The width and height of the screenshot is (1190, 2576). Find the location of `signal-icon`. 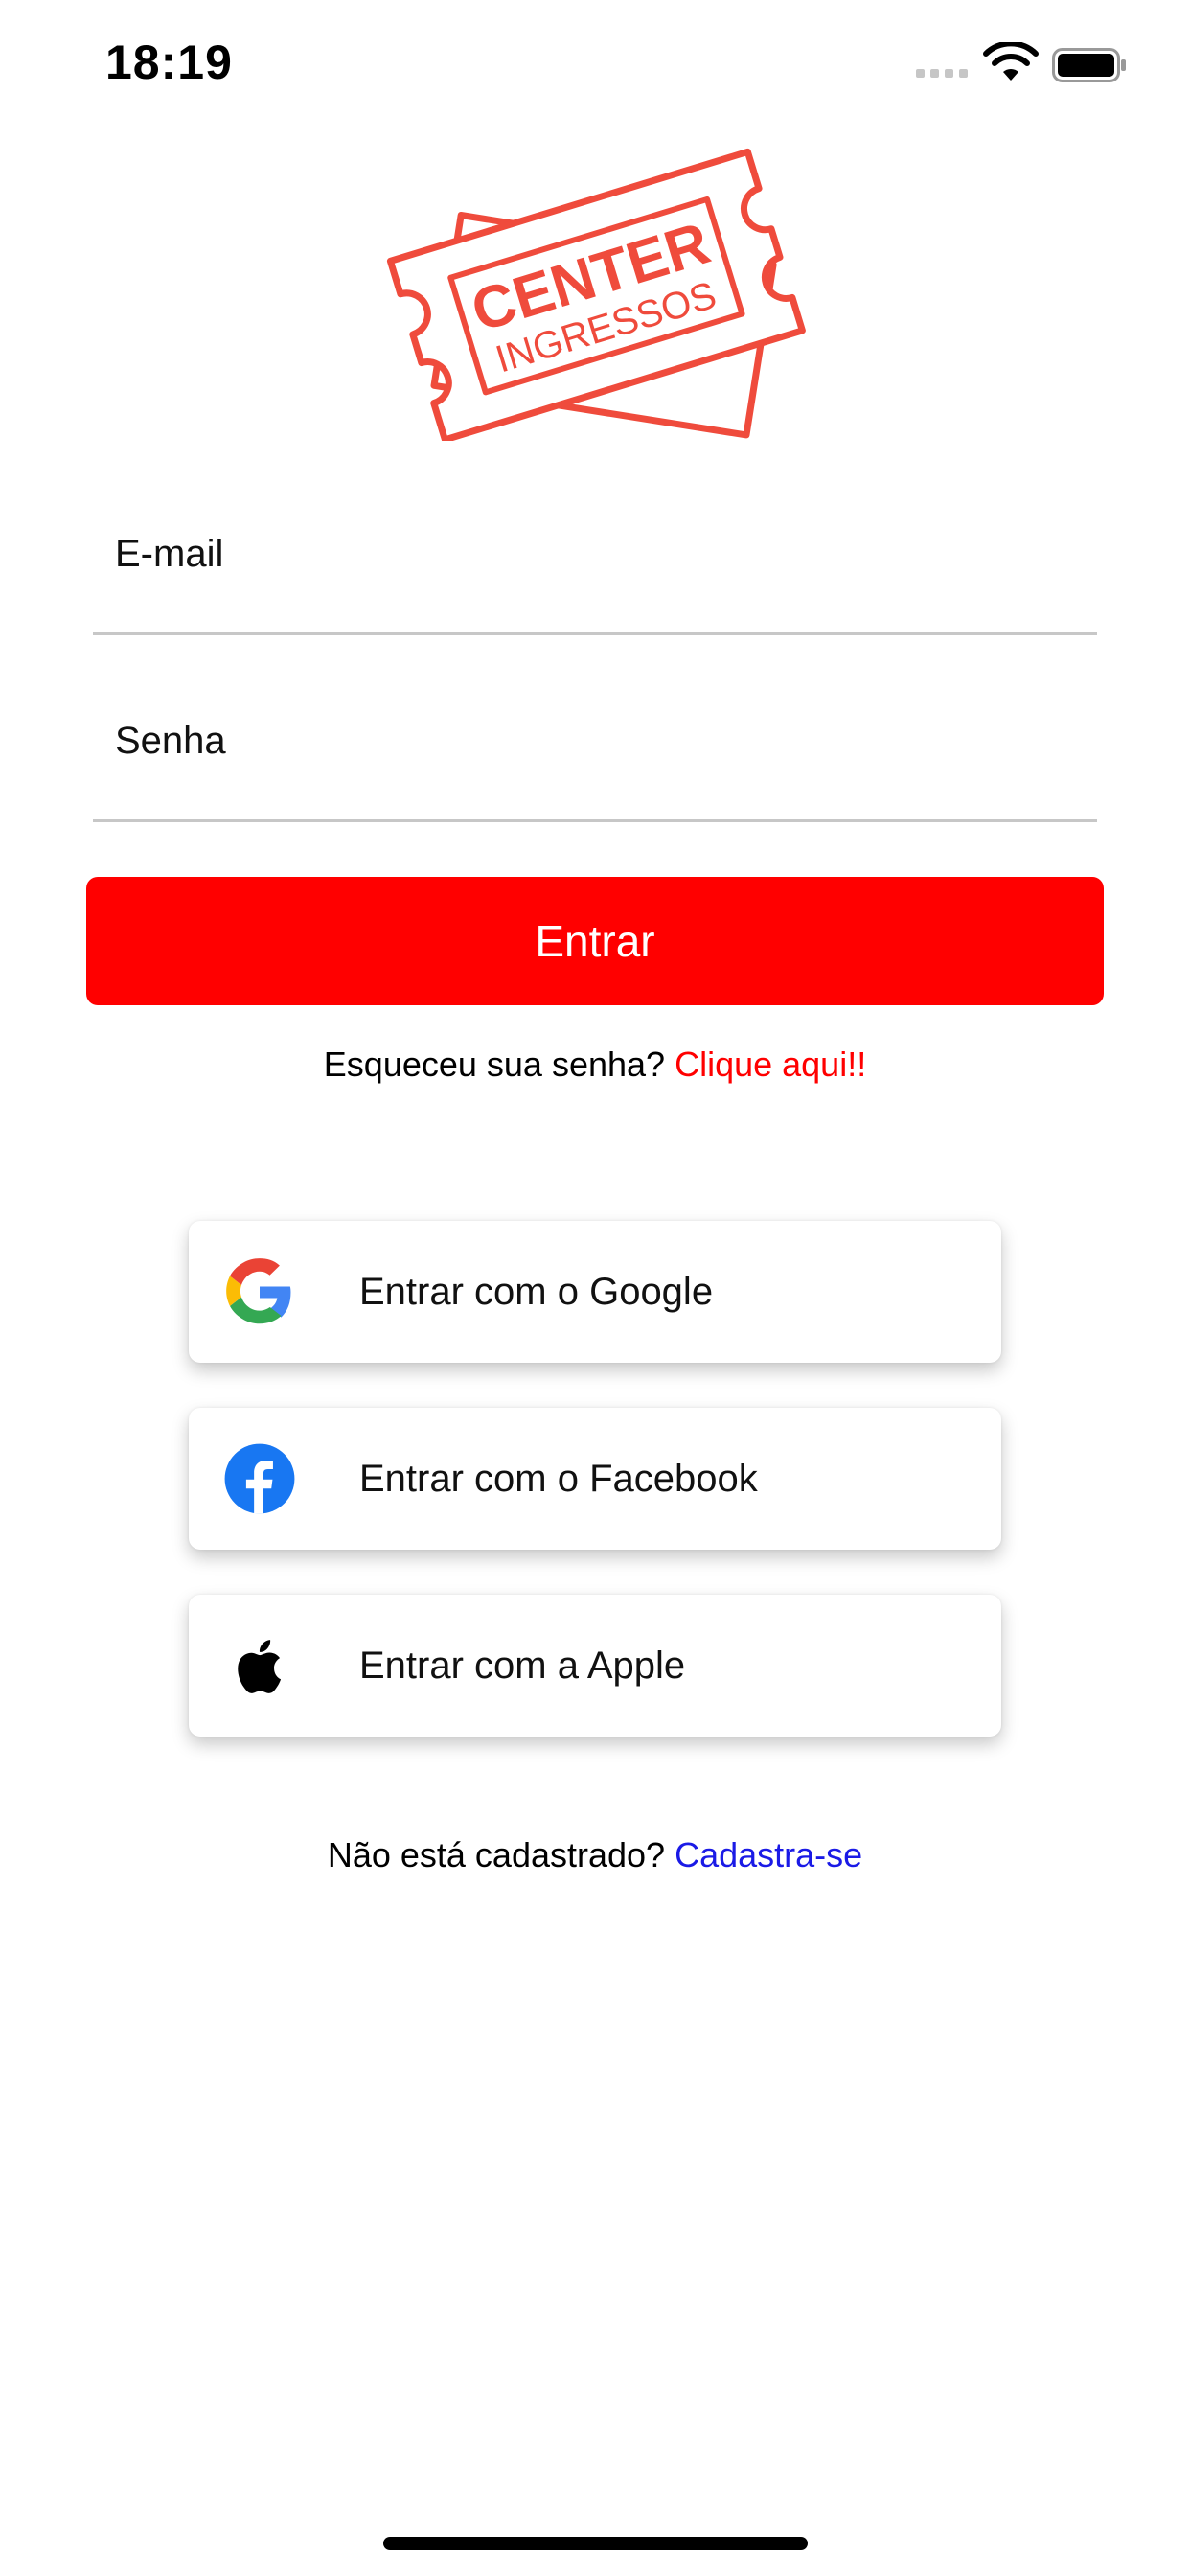

signal-icon is located at coordinates (942, 73).